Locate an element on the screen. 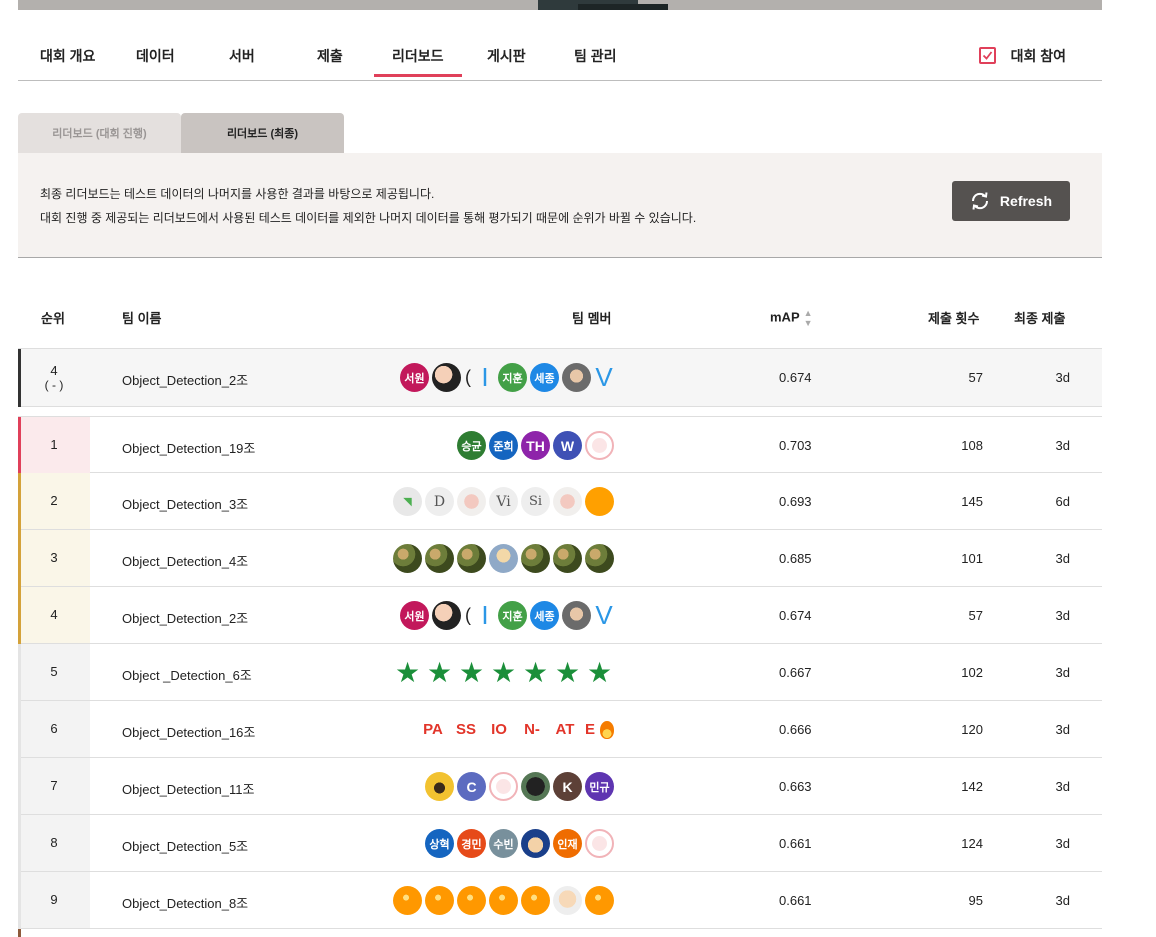 The width and height of the screenshot is (1156, 937). avatar: IO is located at coordinates (499, 729).